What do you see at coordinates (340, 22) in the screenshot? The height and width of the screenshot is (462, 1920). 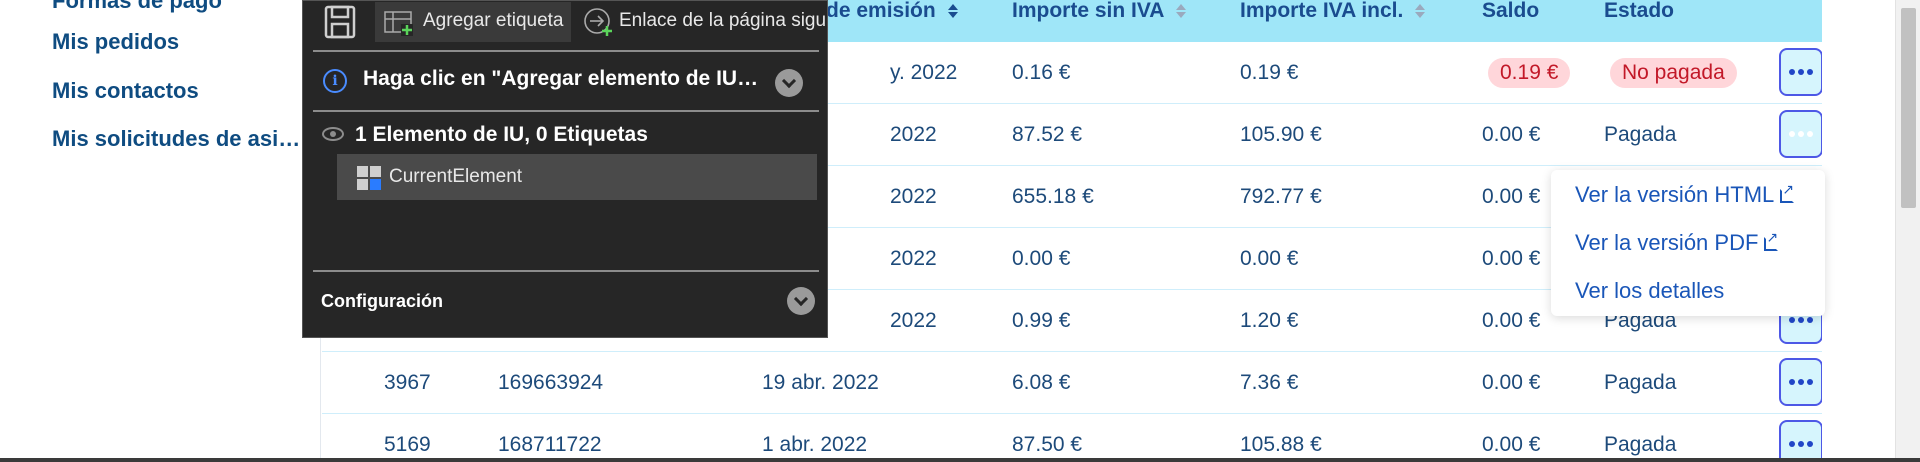 I see `save-icon` at bounding box center [340, 22].